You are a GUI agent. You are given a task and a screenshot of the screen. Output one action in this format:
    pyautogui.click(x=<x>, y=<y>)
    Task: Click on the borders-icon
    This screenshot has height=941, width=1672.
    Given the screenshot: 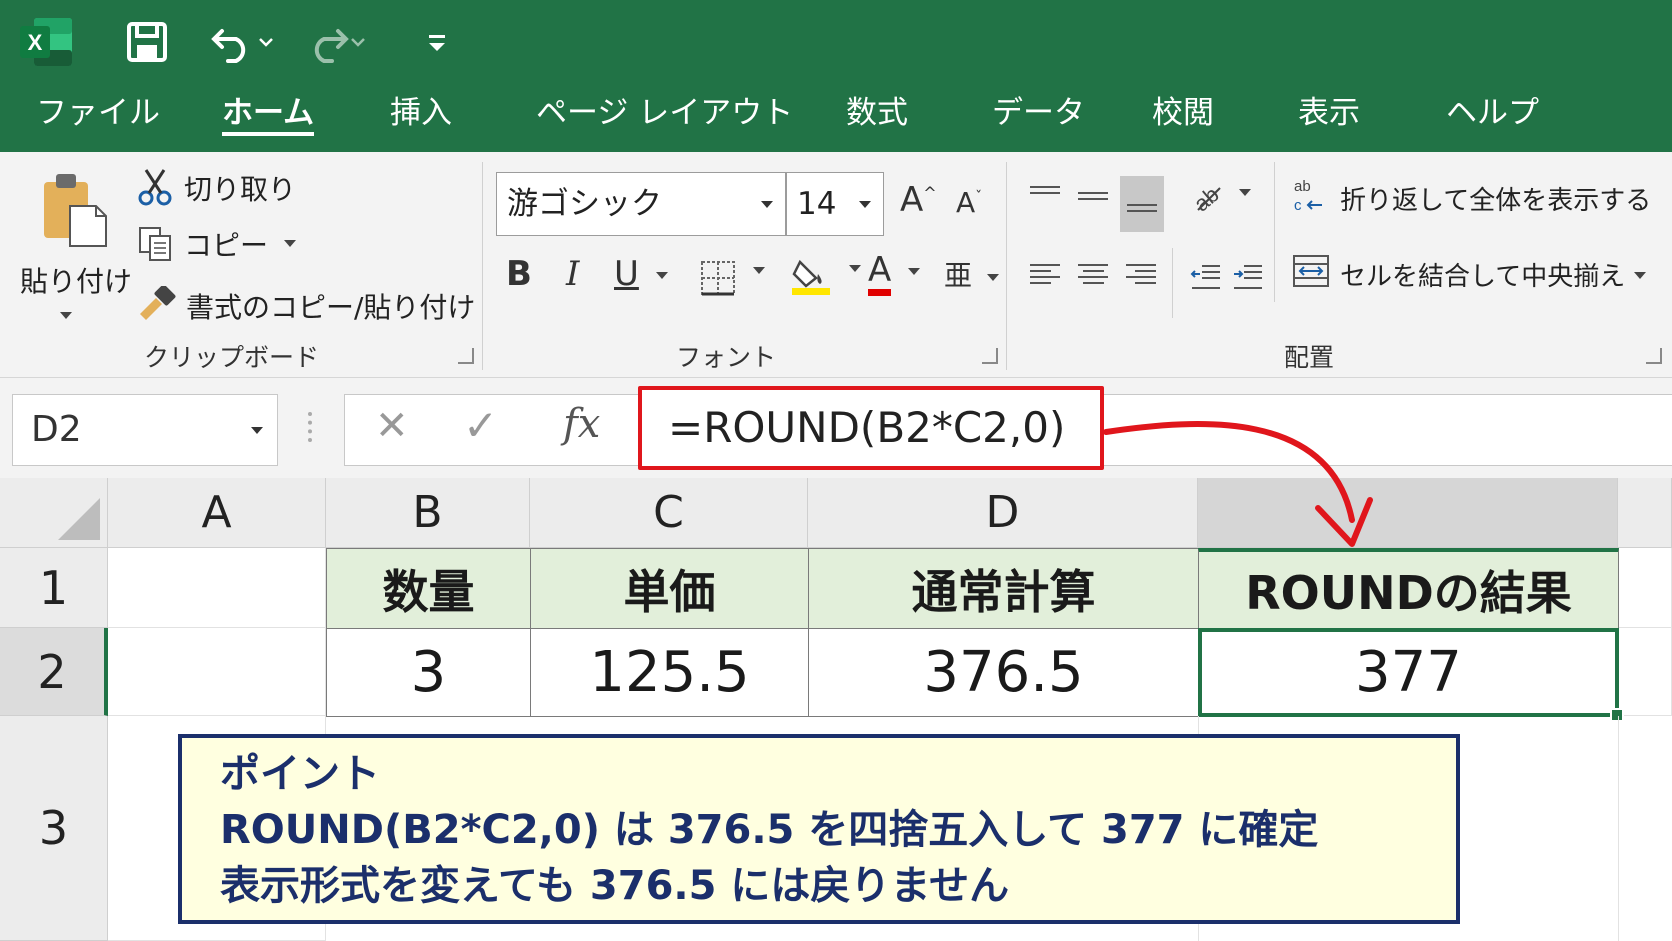 What is the action you would take?
    pyautogui.click(x=718, y=278)
    